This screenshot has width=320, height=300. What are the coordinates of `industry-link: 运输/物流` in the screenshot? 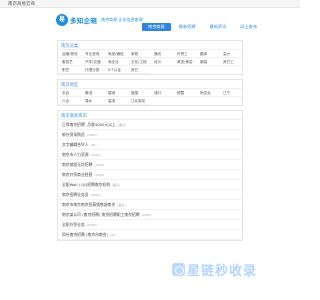 It's located at (69, 54).